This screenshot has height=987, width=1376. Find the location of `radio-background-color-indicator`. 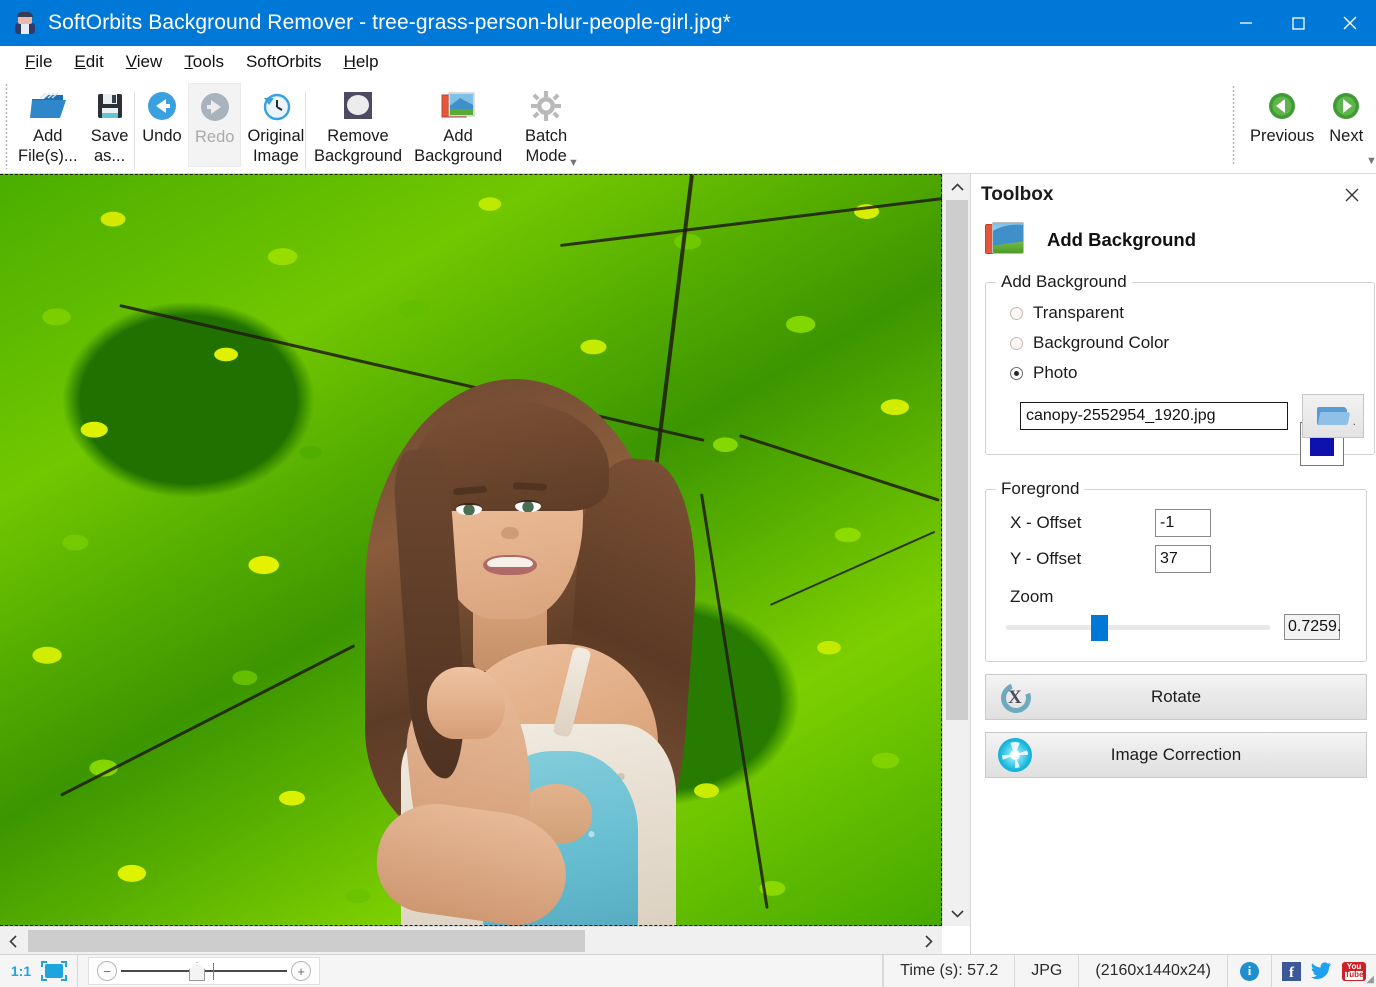

radio-background-color-indicator is located at coordinates (1016, 343).